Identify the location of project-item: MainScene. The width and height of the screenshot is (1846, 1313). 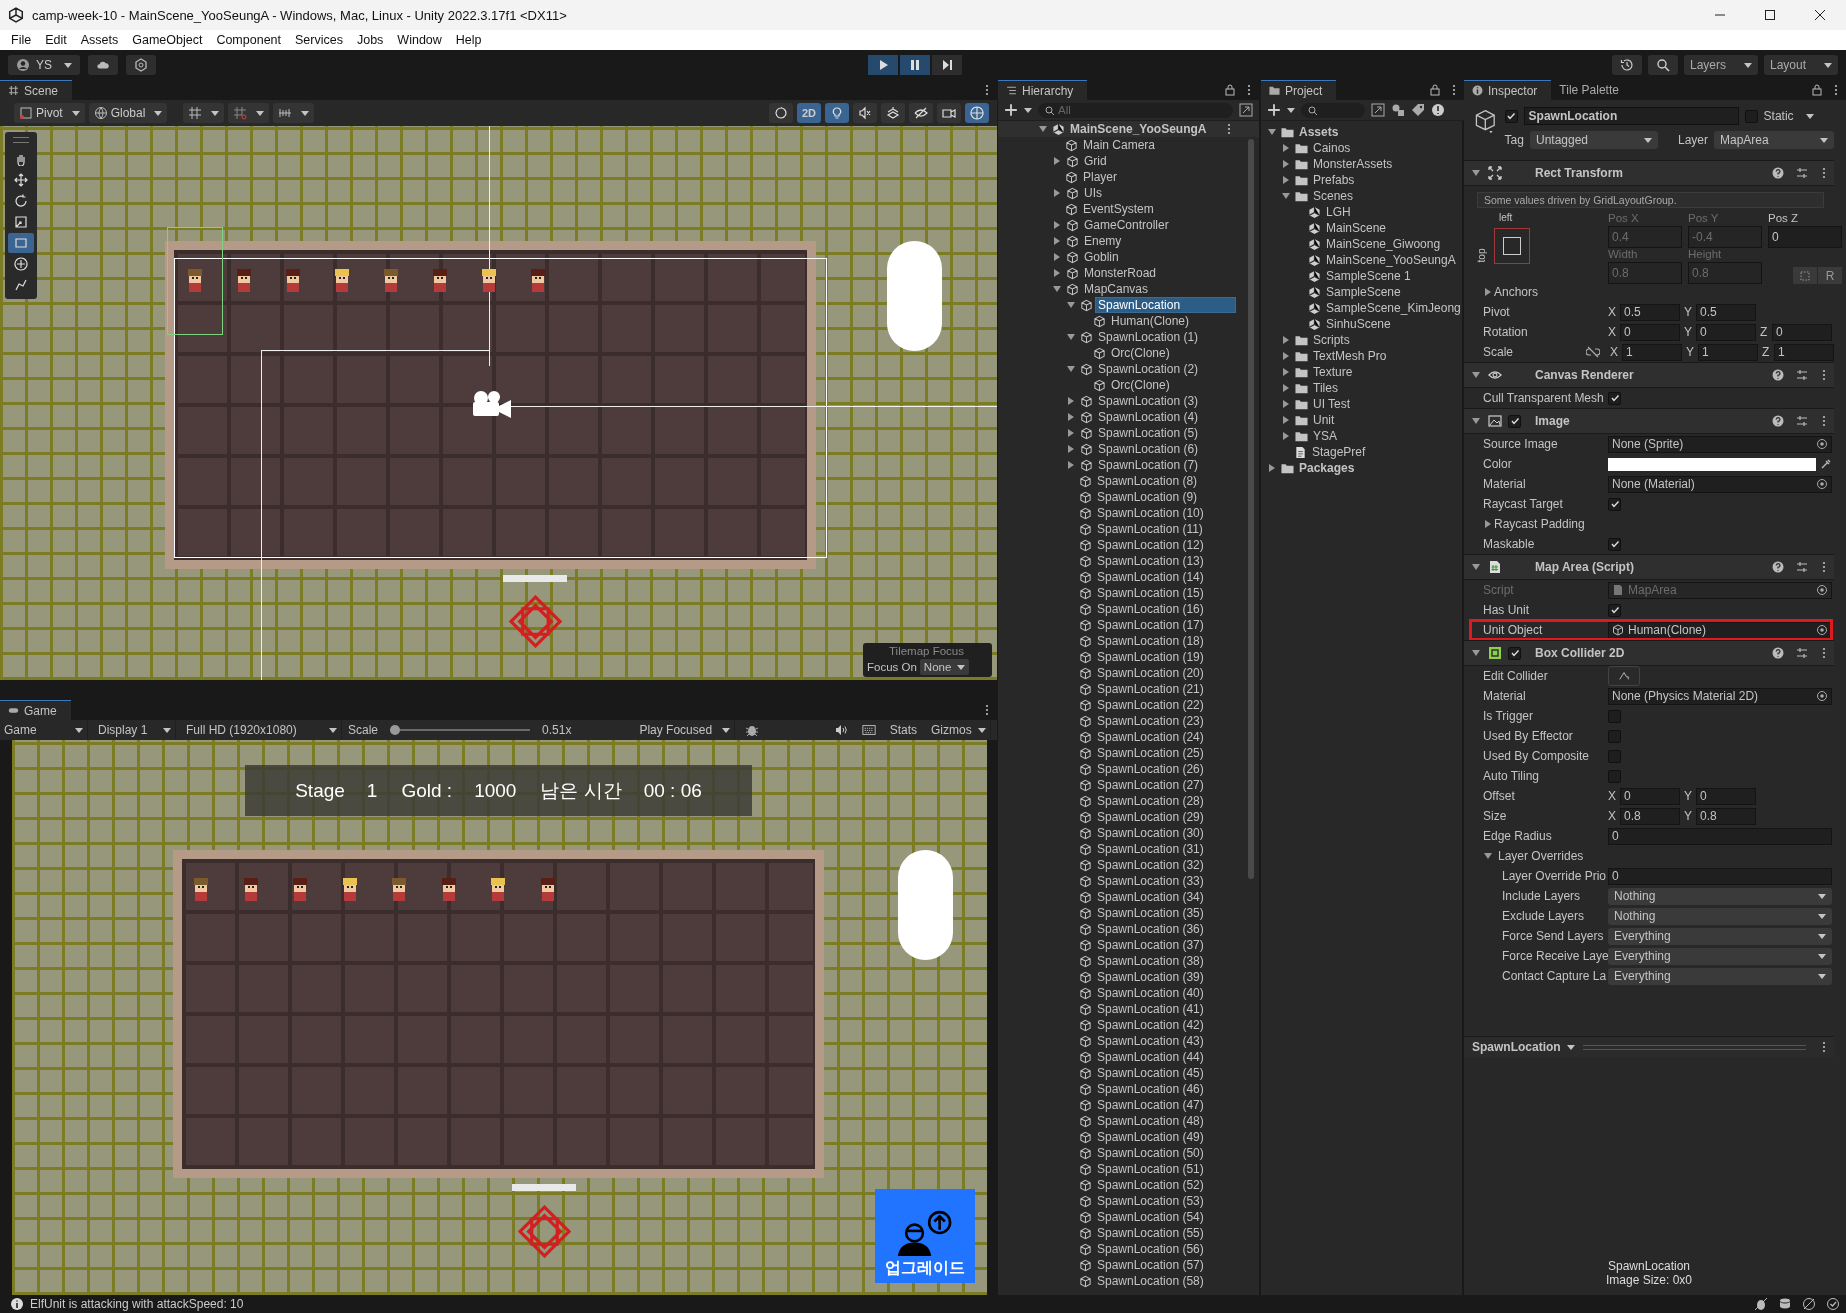
(1356, 228).